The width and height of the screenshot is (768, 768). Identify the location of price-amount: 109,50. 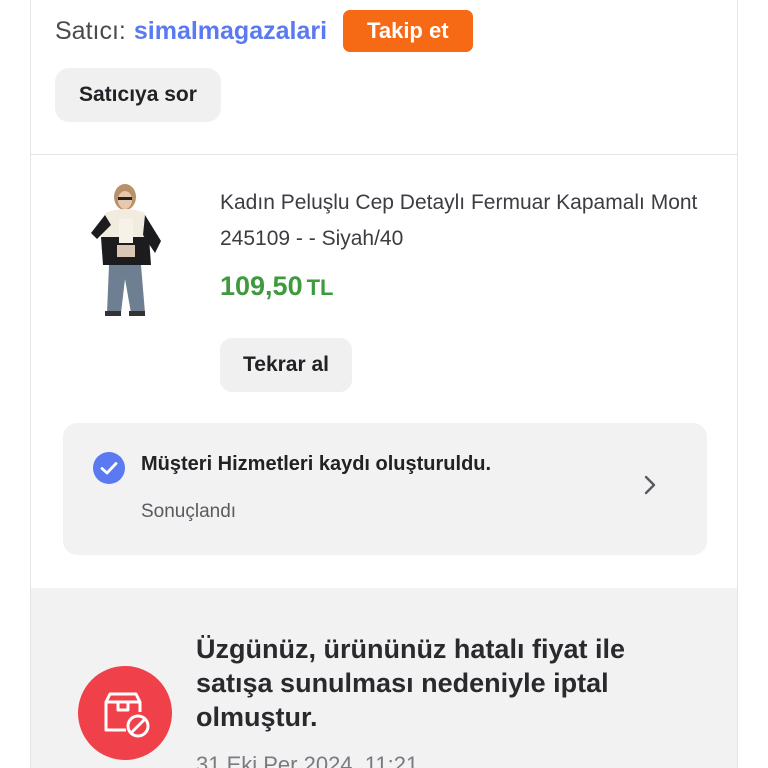
(261, 286).